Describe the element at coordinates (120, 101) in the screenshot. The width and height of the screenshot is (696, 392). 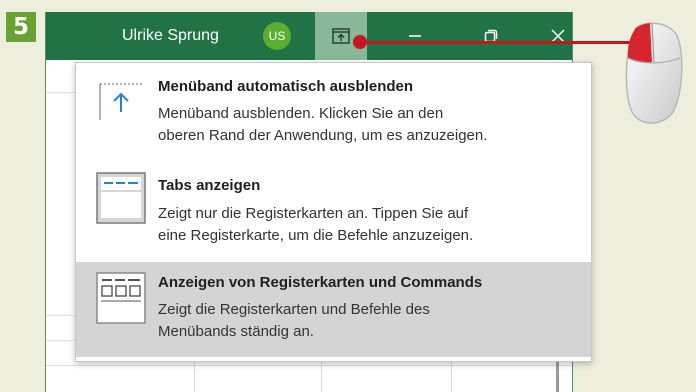
I see `autohide-ribbon-icon` at that location.